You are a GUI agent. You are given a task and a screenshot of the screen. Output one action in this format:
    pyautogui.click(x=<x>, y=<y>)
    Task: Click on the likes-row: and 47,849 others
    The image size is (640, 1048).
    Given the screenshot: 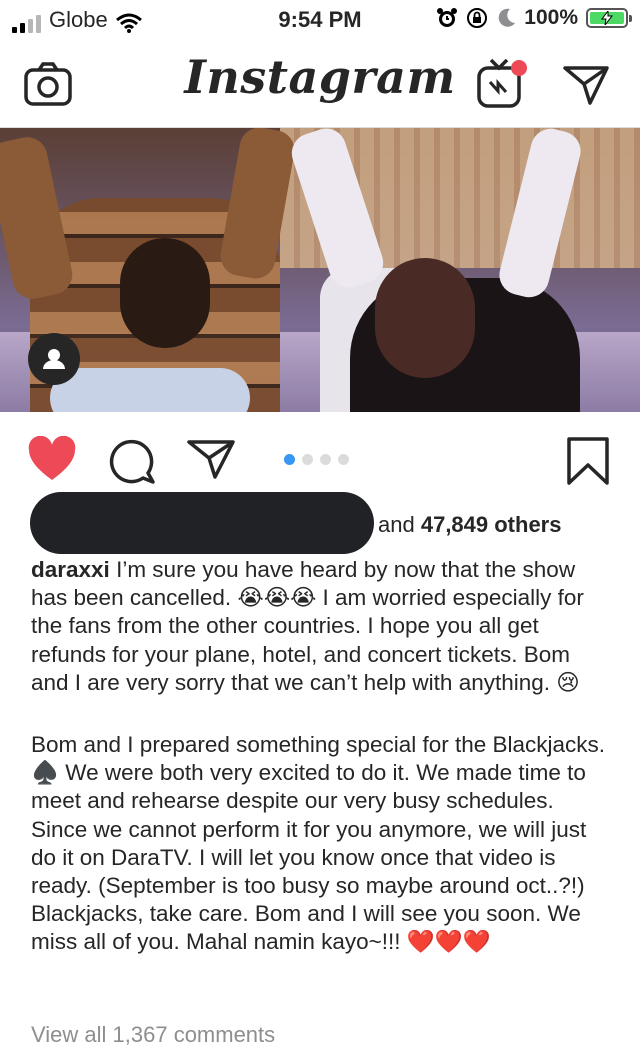 What is the action you would take?
    pyautogui.click(x=330, y=523)
    